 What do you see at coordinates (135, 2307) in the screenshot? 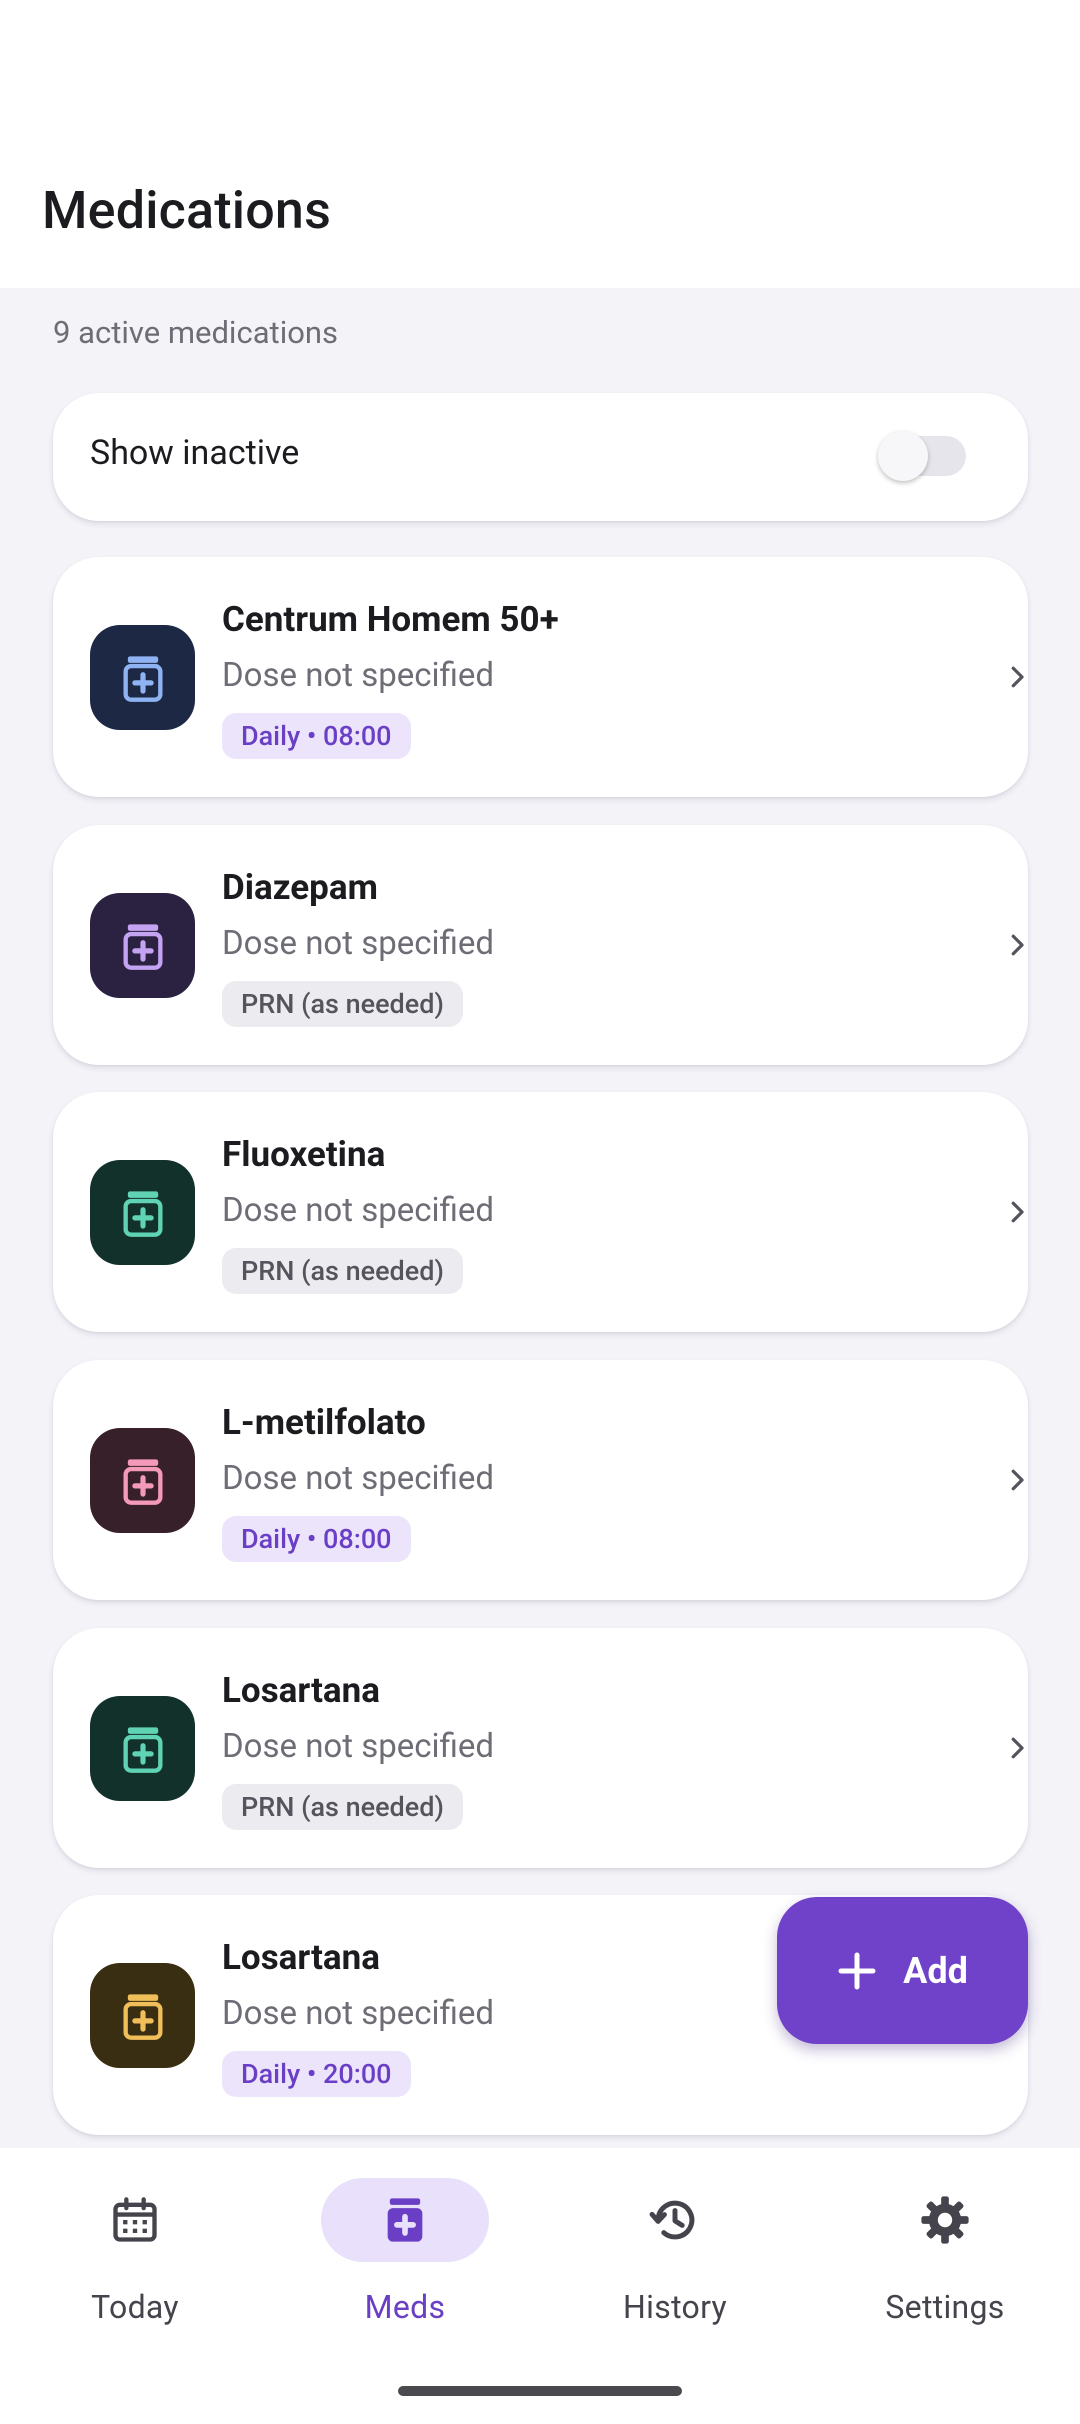
I see `nav-label-today: Today` at bounding box center [135, 2307].